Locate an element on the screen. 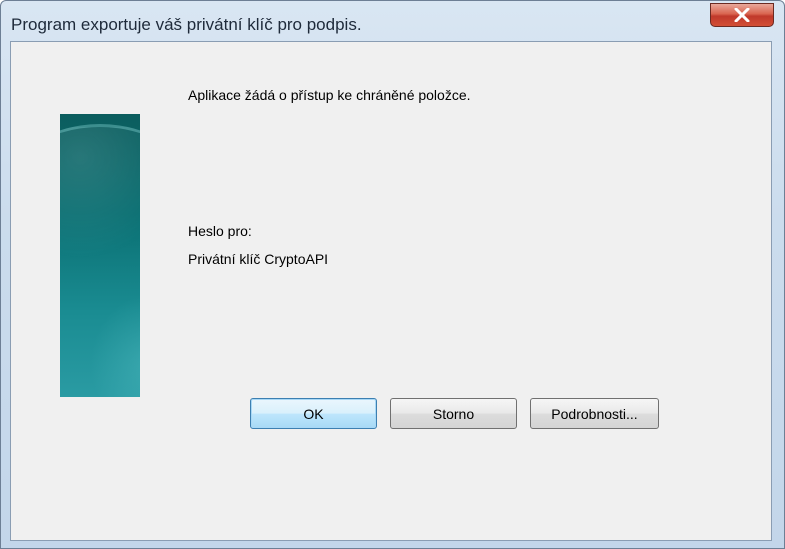  security-banner-image is located at coordinates (100, 255).